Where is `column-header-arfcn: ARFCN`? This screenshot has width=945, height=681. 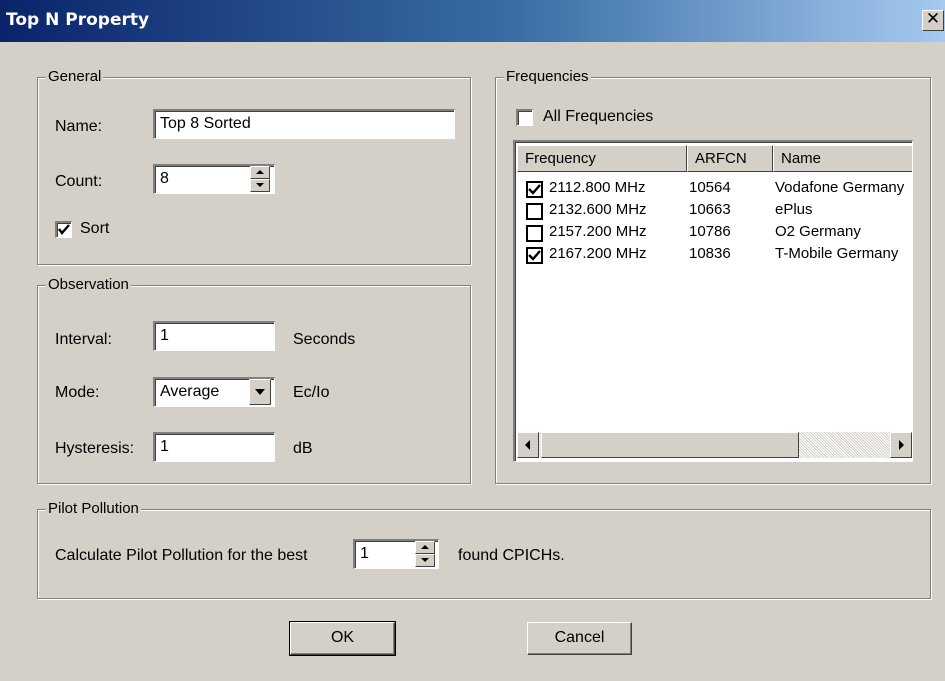
column-header-arfcn: ARFCN is located at coordinates (730, 158).